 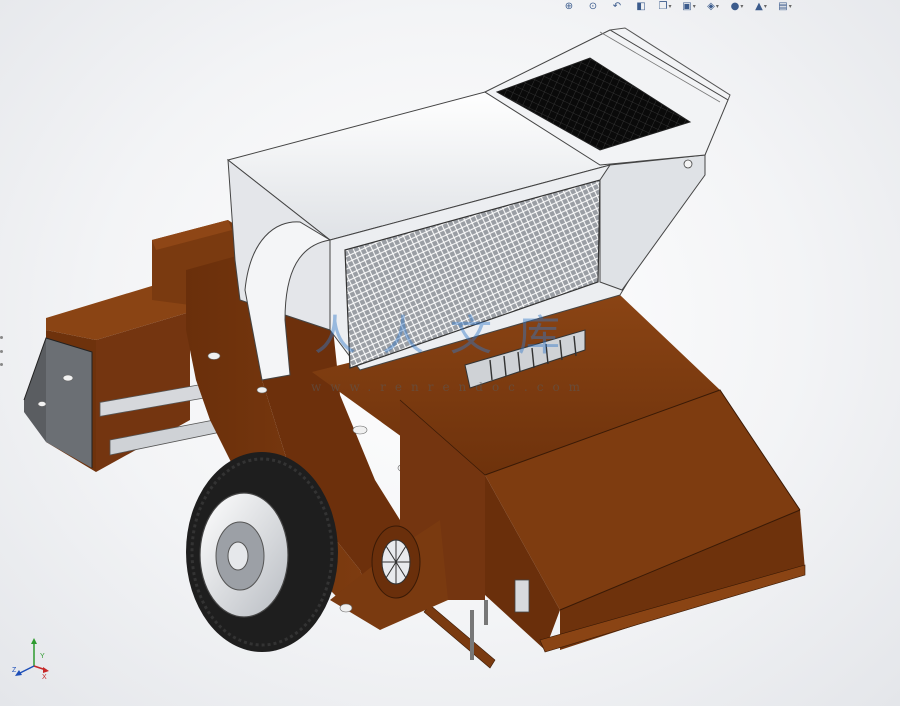 What do you see at coordinates (459, 634) in the screenshot?
I see `stand` at bounding box center [459, 634].